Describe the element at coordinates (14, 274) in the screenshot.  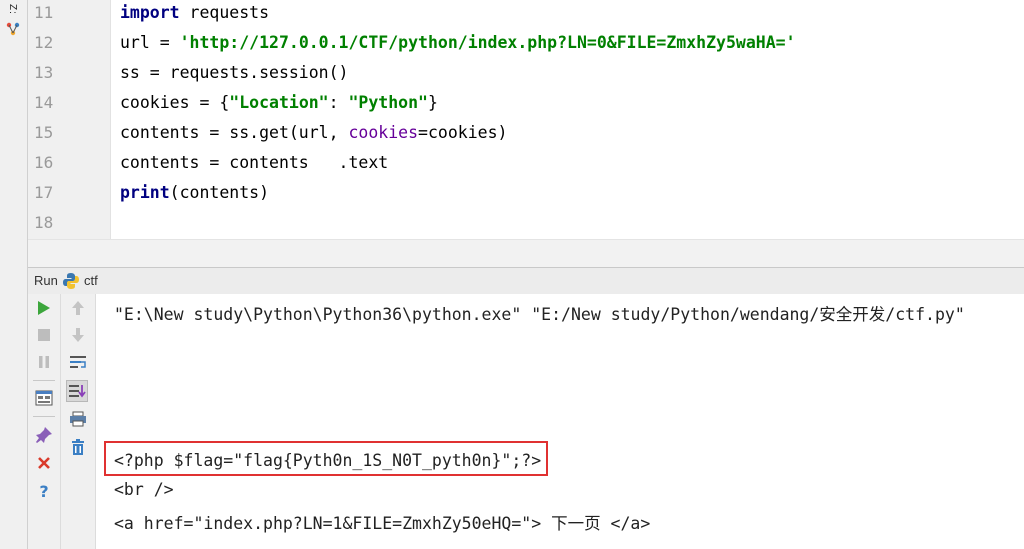
I see `left-tool-strip: Z:` at that location.